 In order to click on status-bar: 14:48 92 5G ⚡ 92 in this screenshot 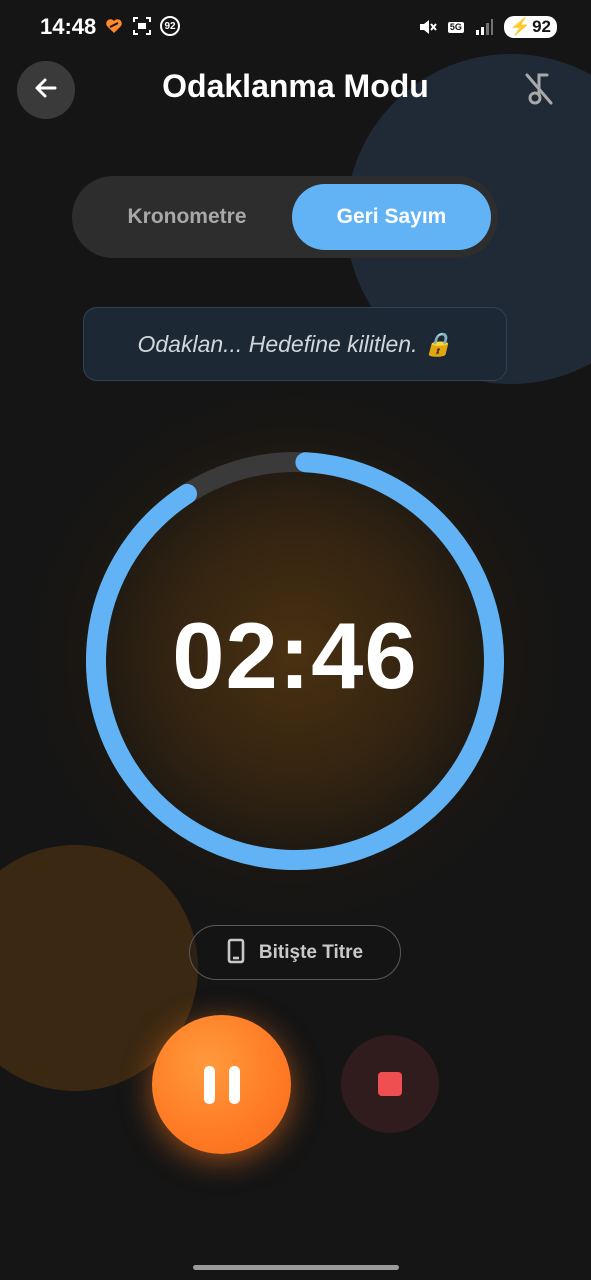, I will do `click(295, 30)`.